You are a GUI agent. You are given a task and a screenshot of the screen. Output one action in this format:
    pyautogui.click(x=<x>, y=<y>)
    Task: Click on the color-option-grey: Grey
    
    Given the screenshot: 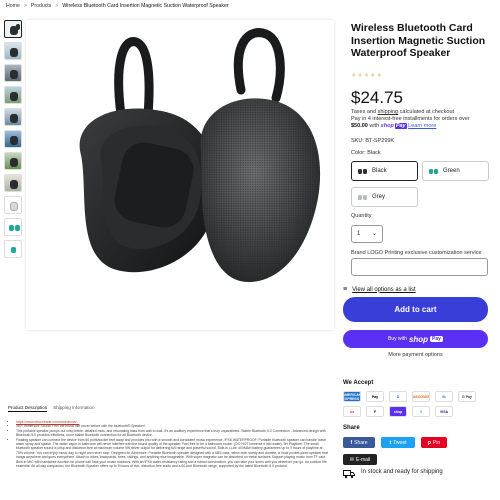 What is the action you would take?
    pyautogui.click(x=384, y=197)
    